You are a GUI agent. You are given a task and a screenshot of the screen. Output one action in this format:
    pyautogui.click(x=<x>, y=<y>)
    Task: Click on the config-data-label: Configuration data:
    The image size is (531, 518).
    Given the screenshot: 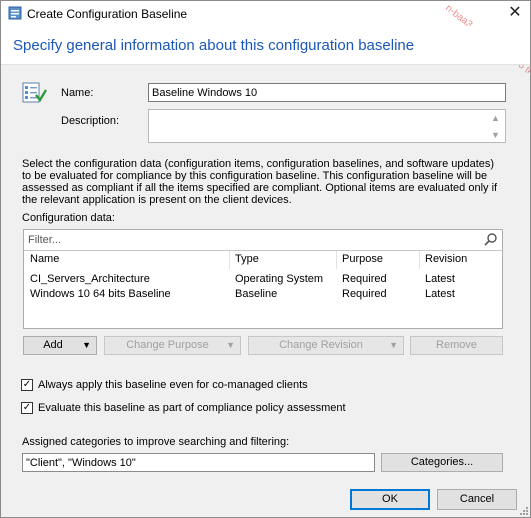 What is the action you would take?
    pyautogui.click(x=68, y=218)
    